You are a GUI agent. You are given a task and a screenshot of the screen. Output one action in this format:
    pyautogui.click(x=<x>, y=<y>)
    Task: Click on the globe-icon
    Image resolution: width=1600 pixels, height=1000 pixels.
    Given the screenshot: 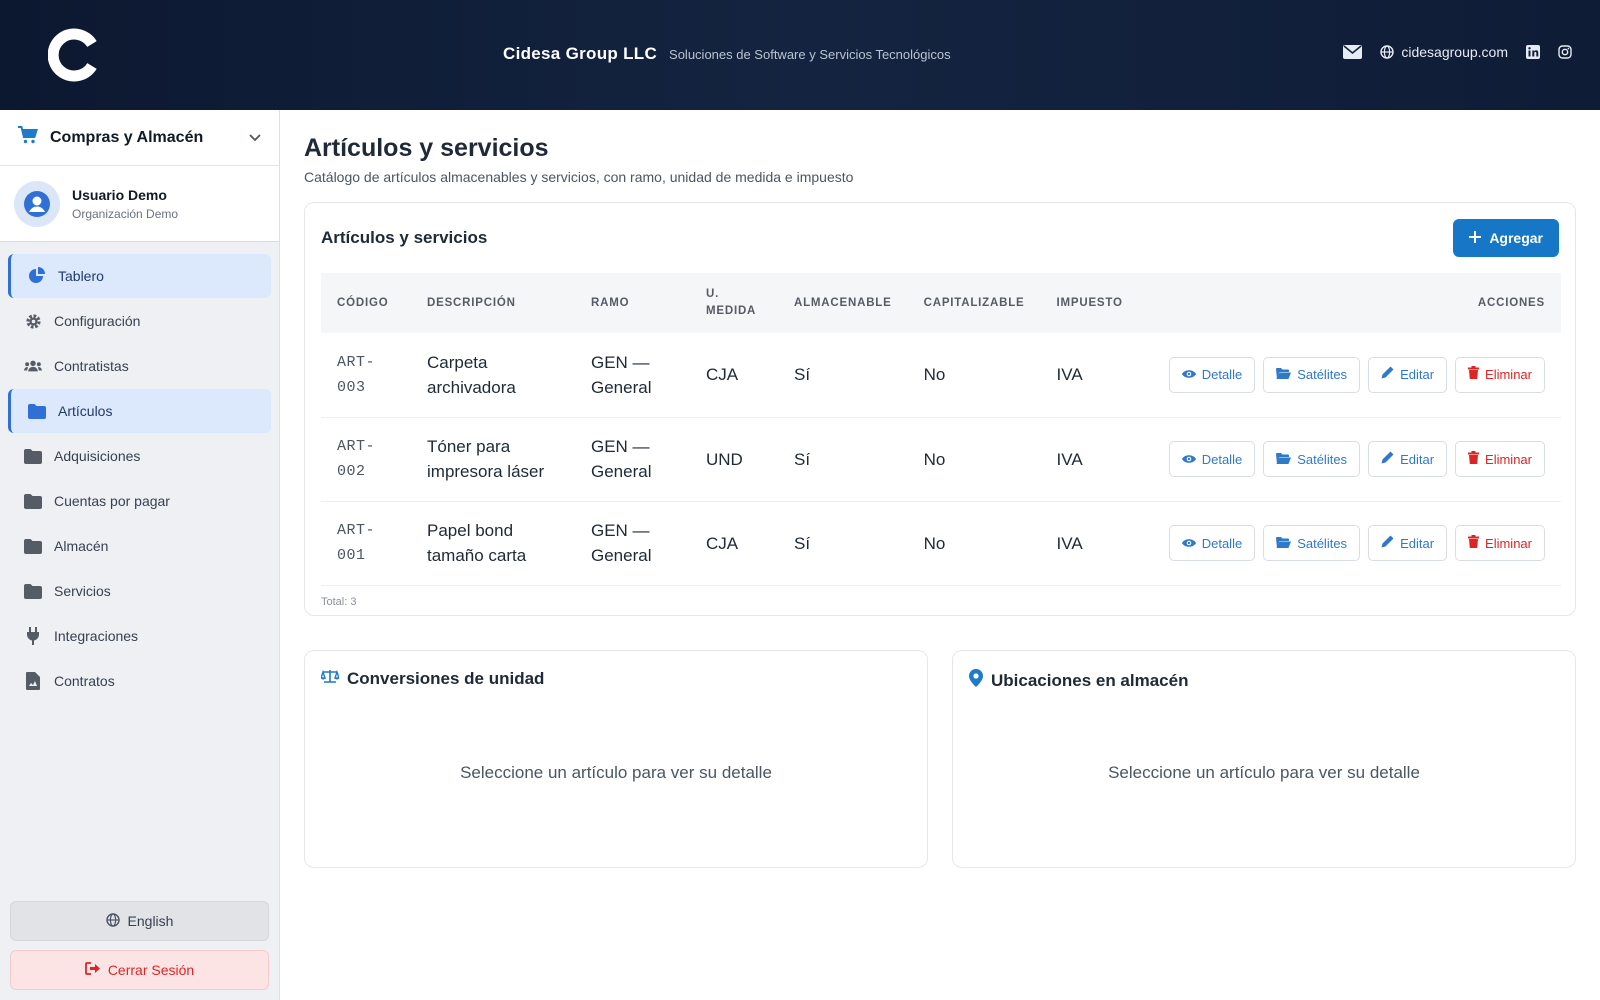 What is the action you would take?
    pyautogui.click(x=112, y=921)
    